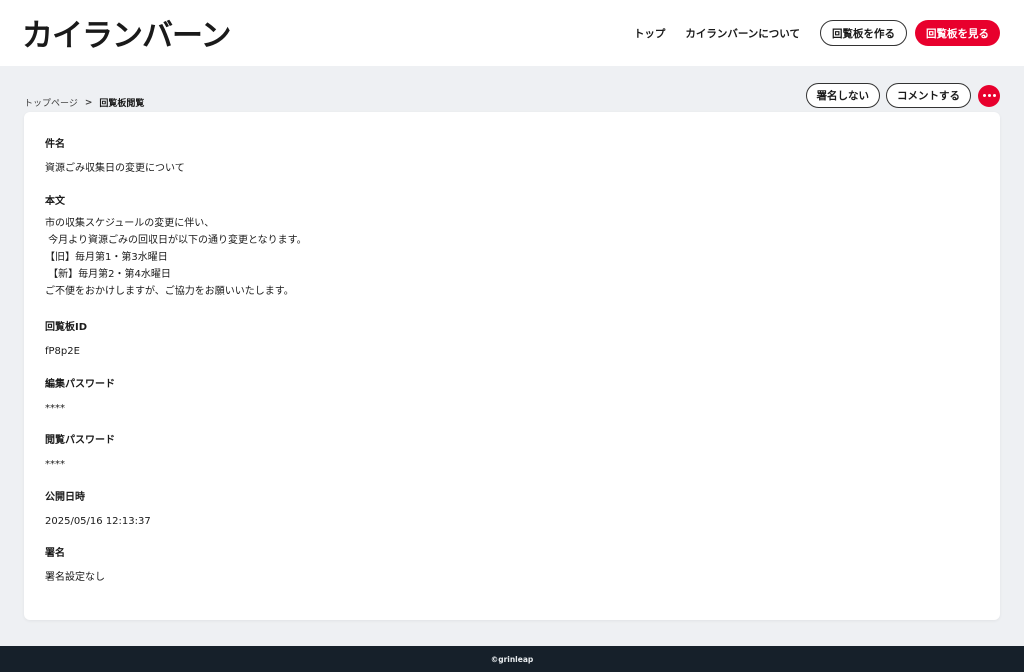 The image size is (1024, 672). What do you see at coordinates (98, 509) in the screenshot?
I see `field-published-at: 公開日時 2025/05/16 12:13:37` at bounding box center [98, 509].